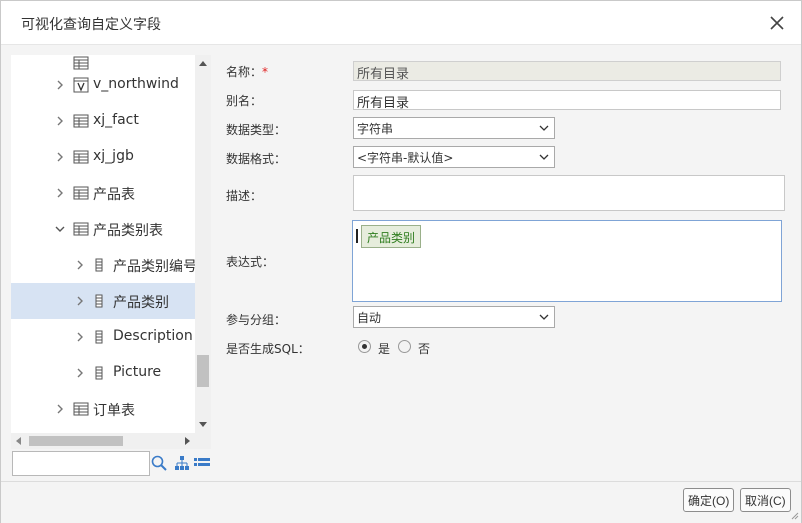  What do you see at coordinates (256, 320) in the screenshot?
I see `group-label: 参与分组：` at bounding box center [256, 320].